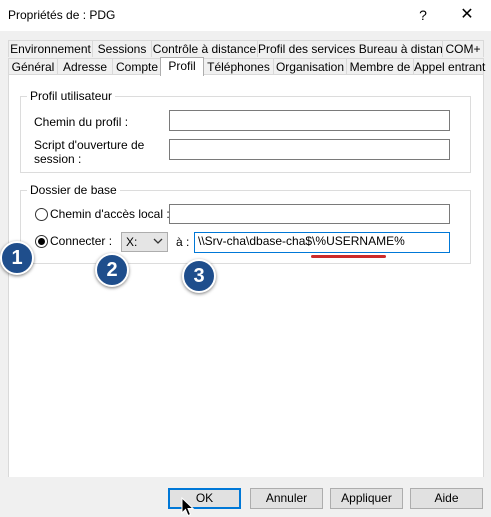  Describe the element at coordinates (50, 48) in the screenshot. I see `tab-environnement: Environnement` at that location.